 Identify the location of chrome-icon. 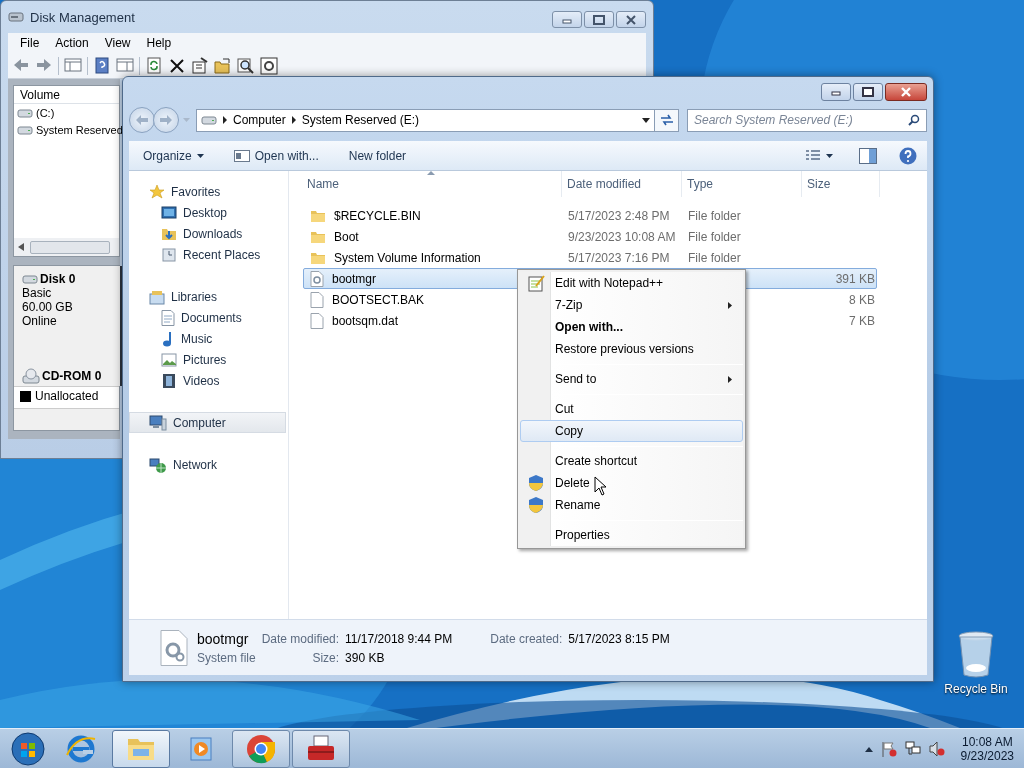
(261, 749).